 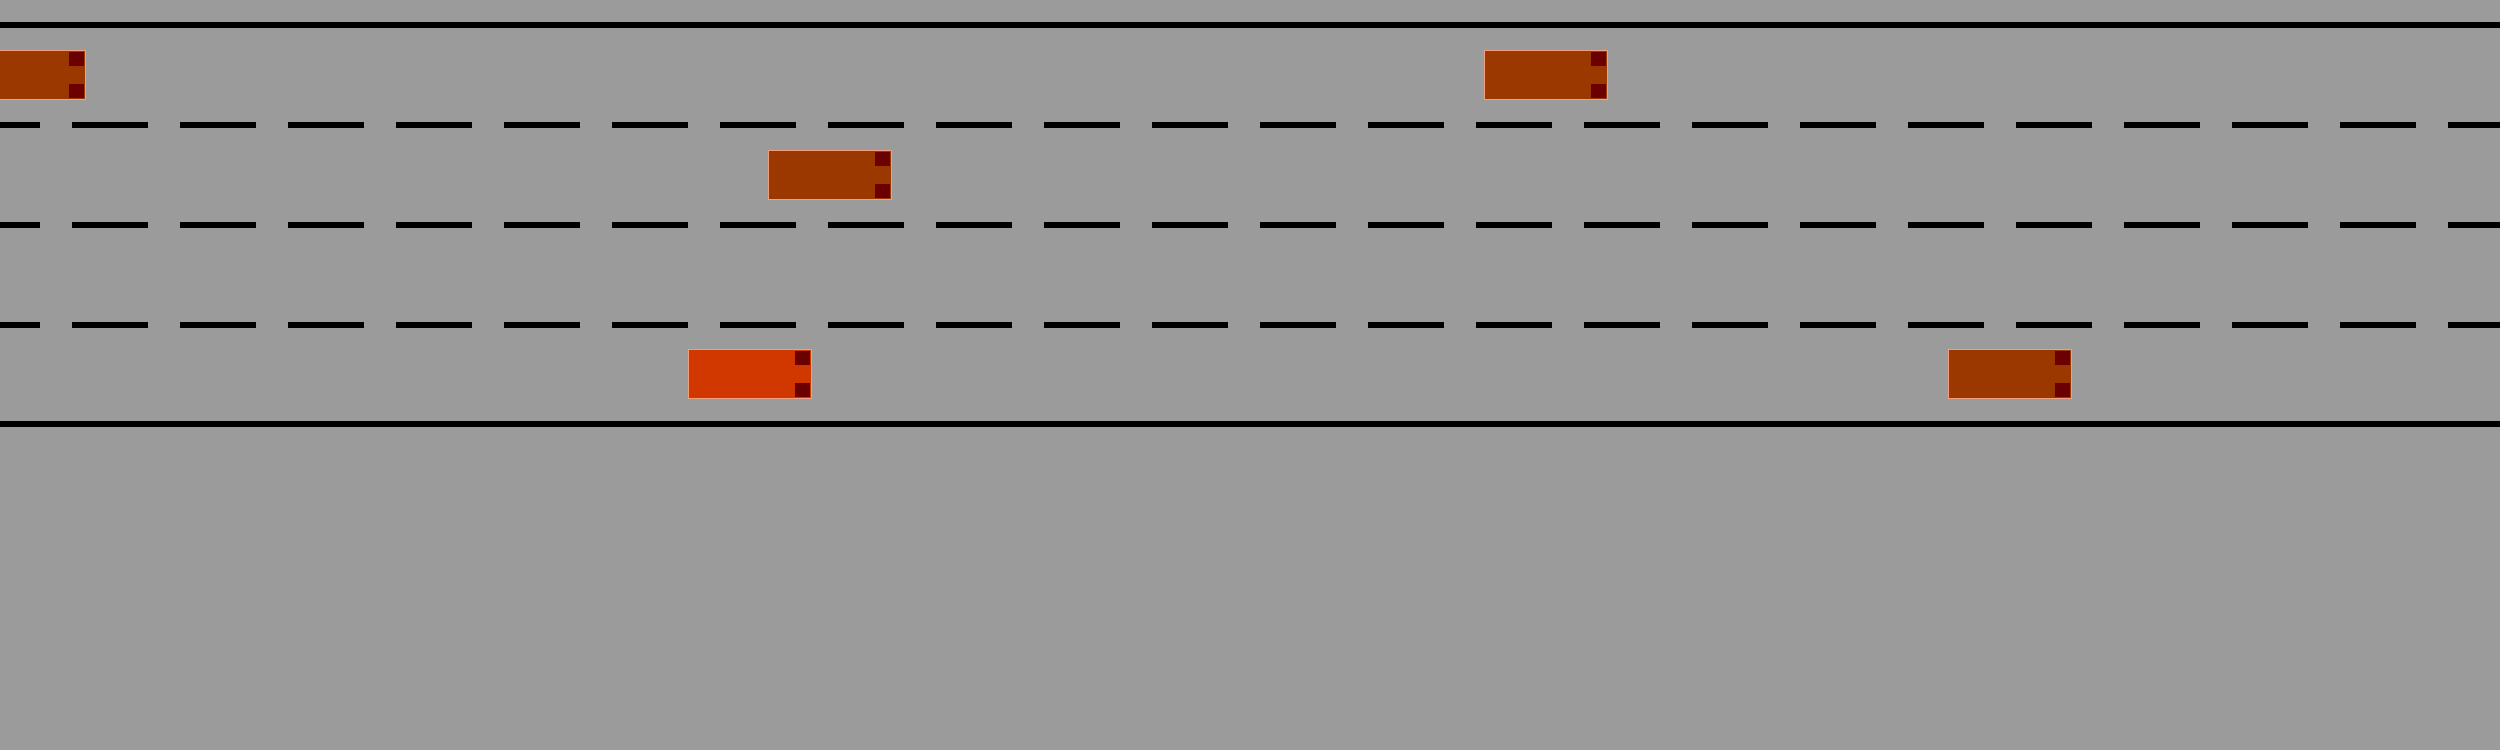 What do you see at coordinates (1250, 25) in the screenshot?
I see `road-edge-top` at bounding box center [1250, 25].